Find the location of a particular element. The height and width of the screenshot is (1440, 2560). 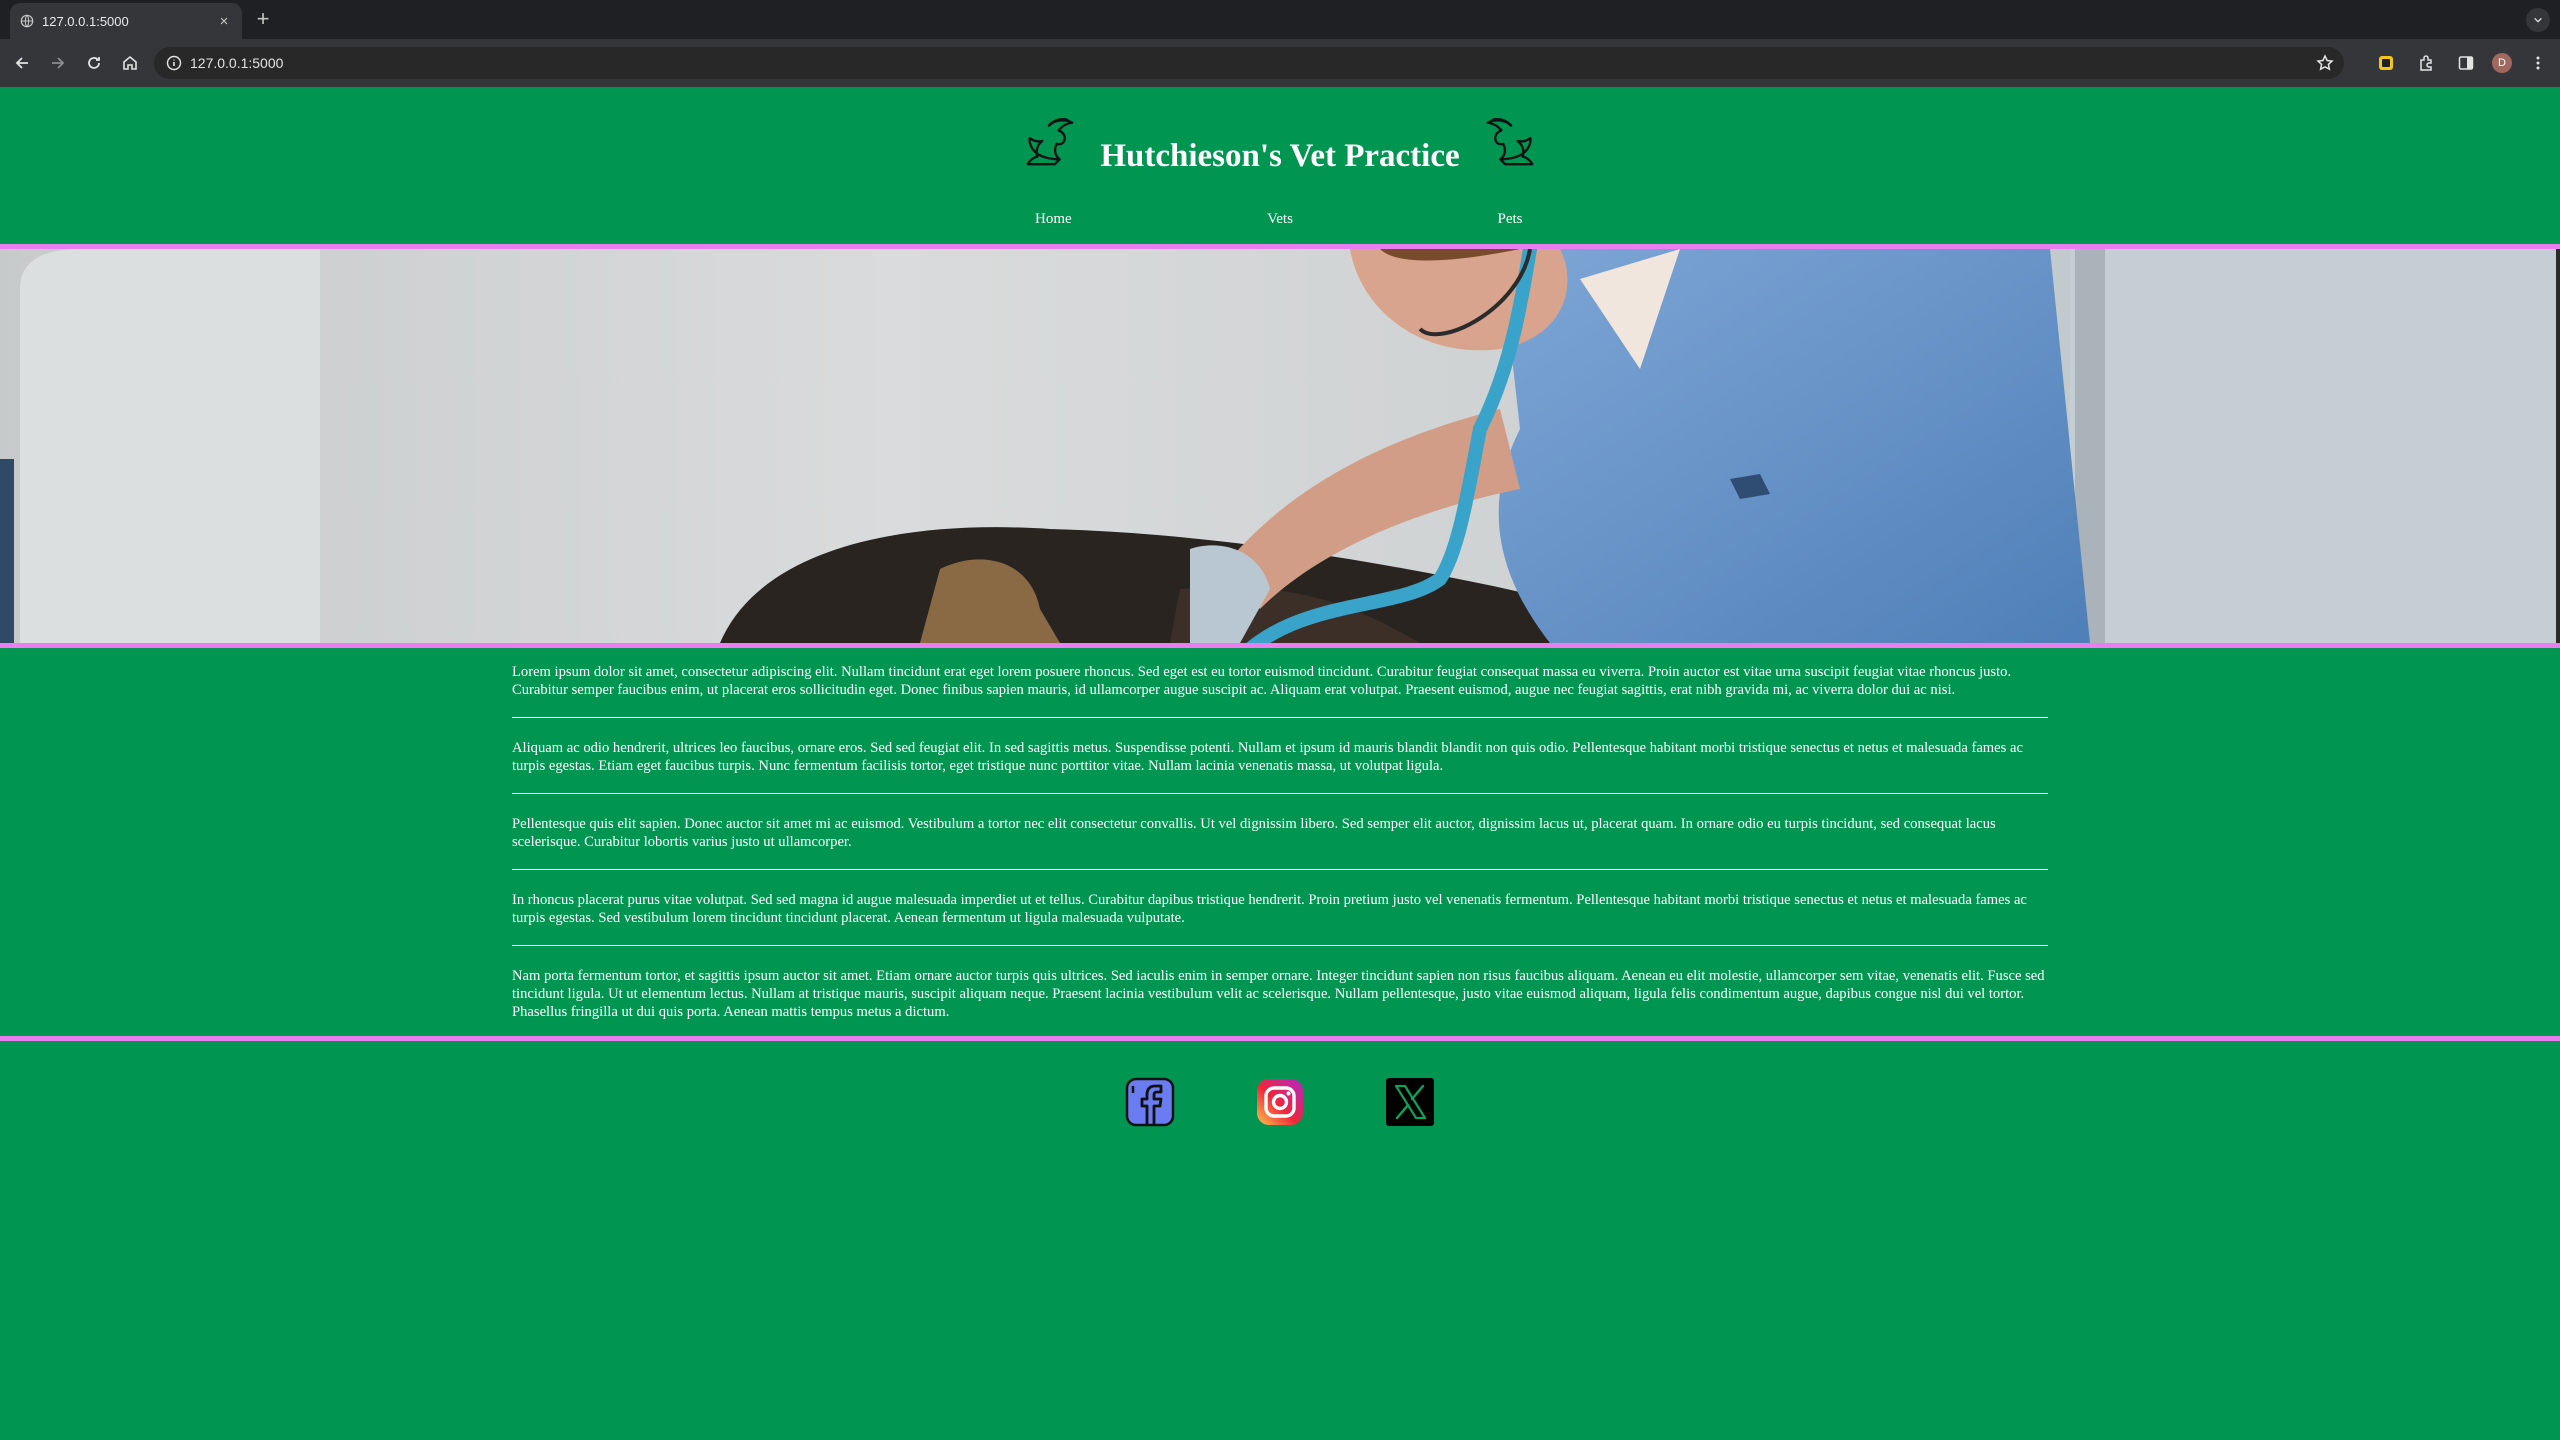

tab-title: 127.0.0.1:5000 is located at coordinates (85, 21).